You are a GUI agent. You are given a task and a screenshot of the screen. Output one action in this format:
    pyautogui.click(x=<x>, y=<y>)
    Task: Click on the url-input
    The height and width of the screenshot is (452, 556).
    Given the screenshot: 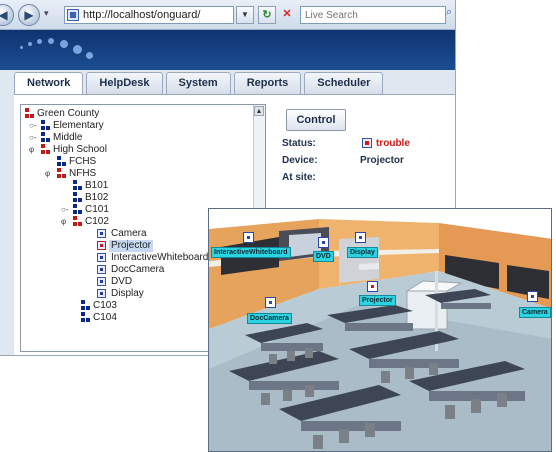 What is the action you would take?
    pyautogui.click(x=149, y=15)
    